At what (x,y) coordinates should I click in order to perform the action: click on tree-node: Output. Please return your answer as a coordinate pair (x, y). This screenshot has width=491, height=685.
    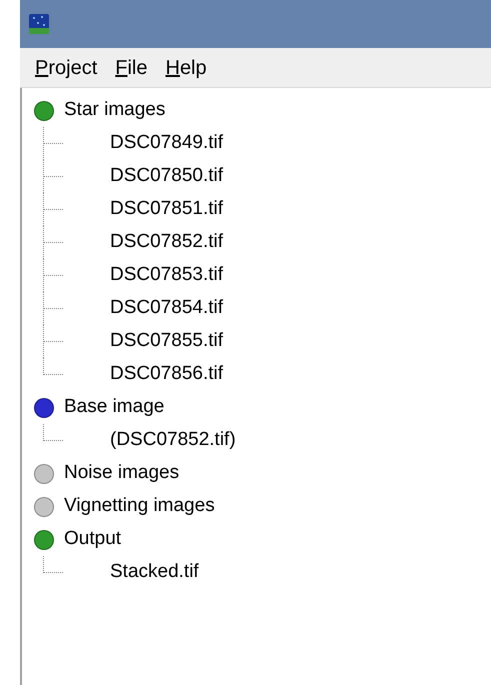
    Looking at the image, I should click on (93, 539).